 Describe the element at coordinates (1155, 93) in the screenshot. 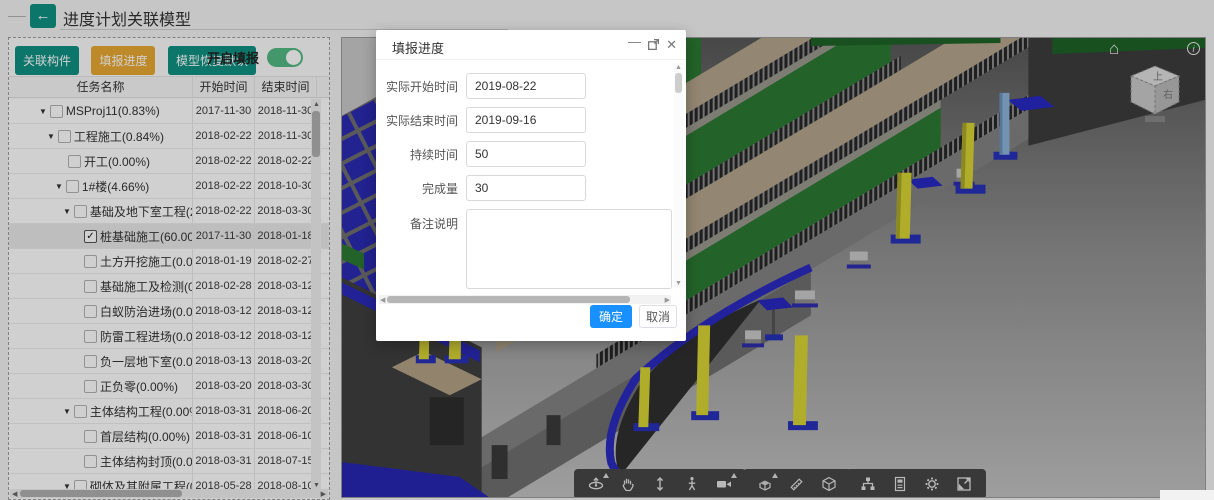

I see `view-cube: 上 右` at that location.